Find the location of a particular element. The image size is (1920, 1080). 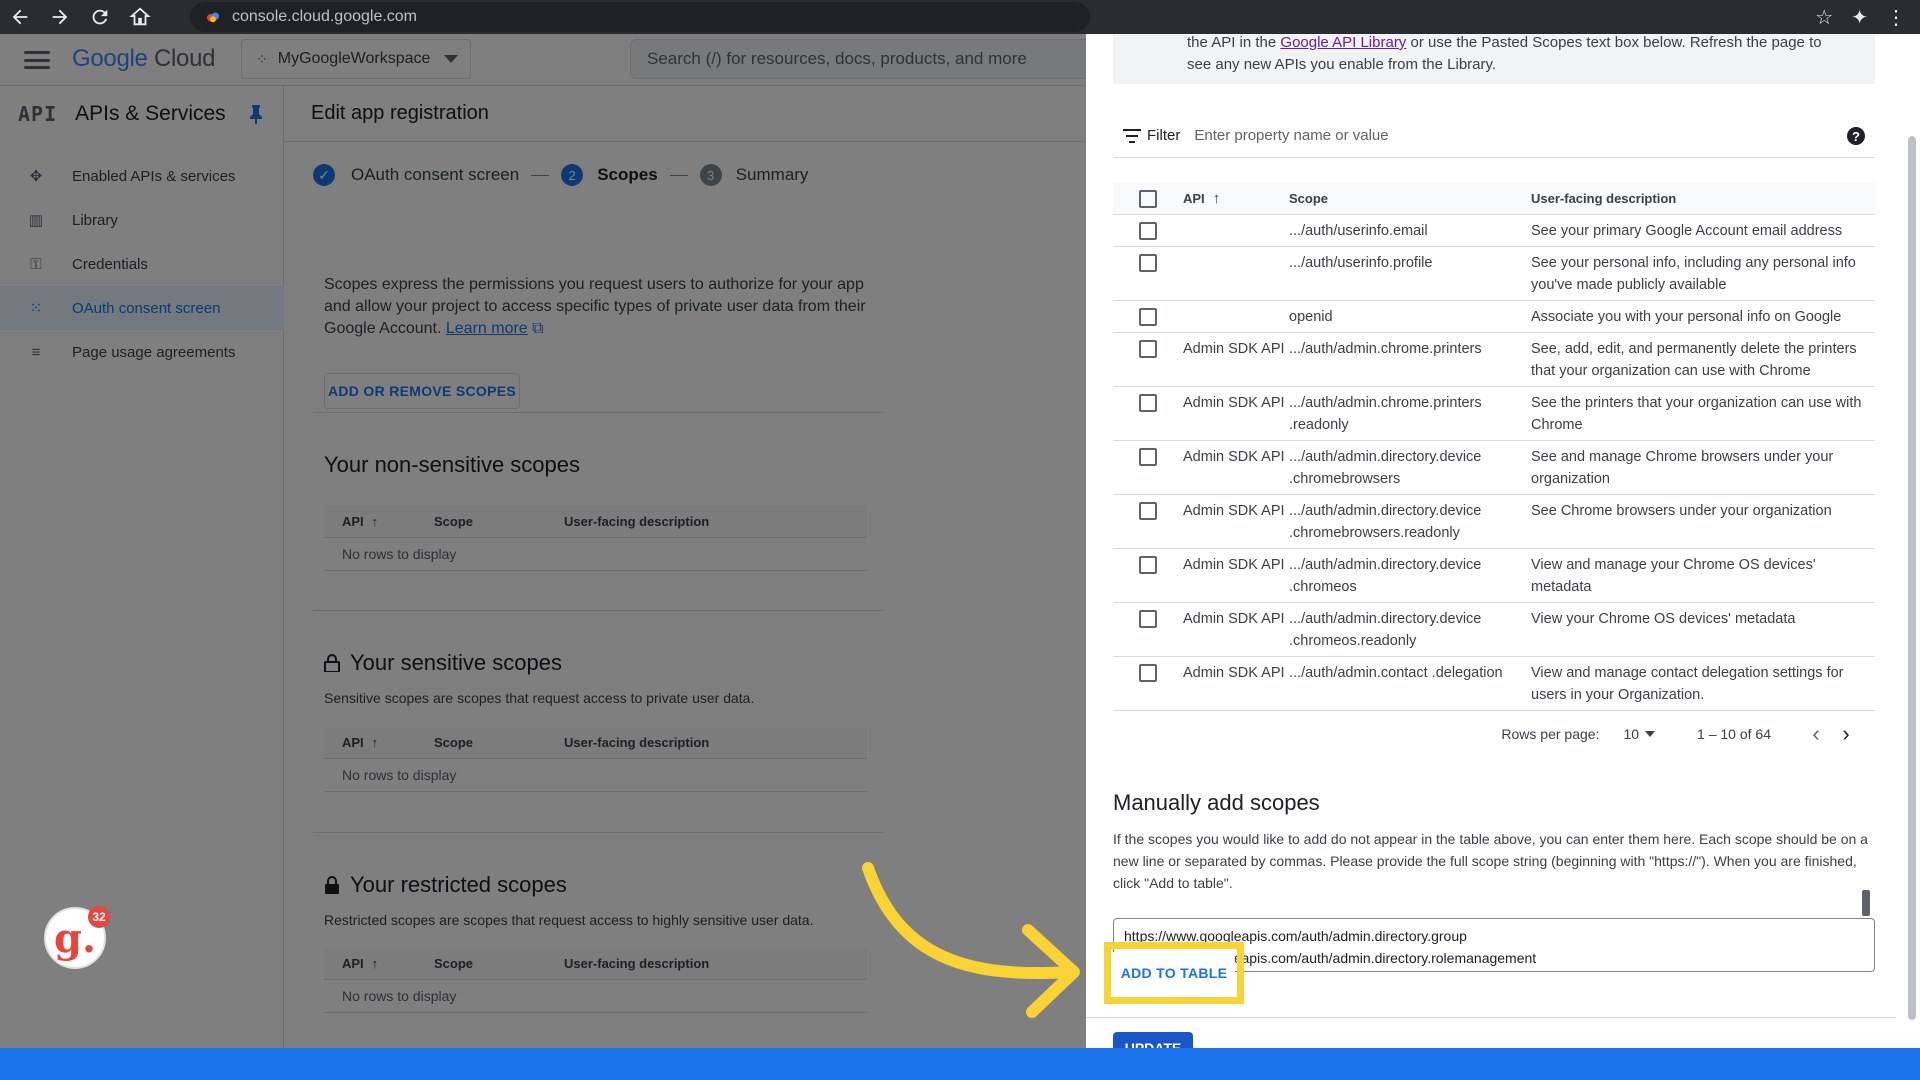

home-icon is located at coordinates (140, 17).